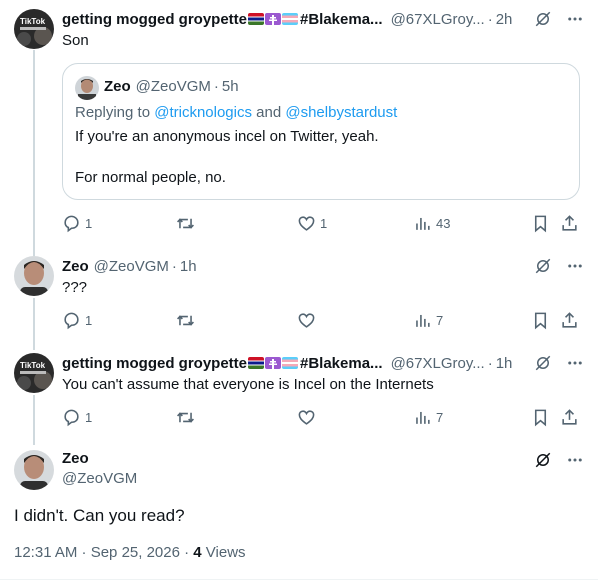 The image size is (598, 581). Describe the element at coordinates (299, 579) in the screenshot. I see `divider` at that location.